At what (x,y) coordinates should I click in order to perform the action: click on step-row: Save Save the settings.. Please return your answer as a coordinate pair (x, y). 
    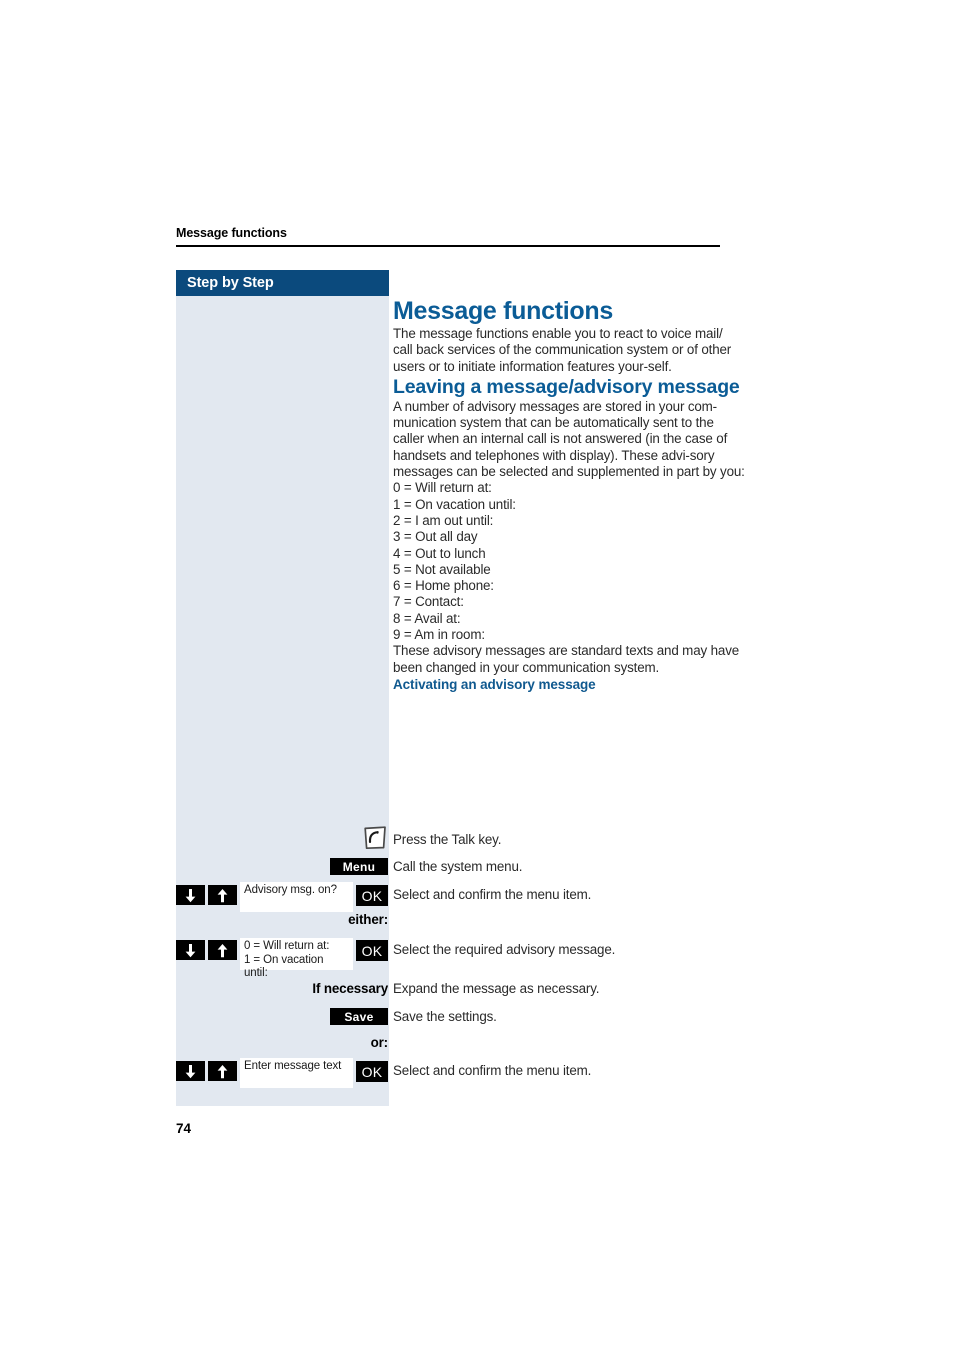
    Looking at the image, I should click on (461, 1019).